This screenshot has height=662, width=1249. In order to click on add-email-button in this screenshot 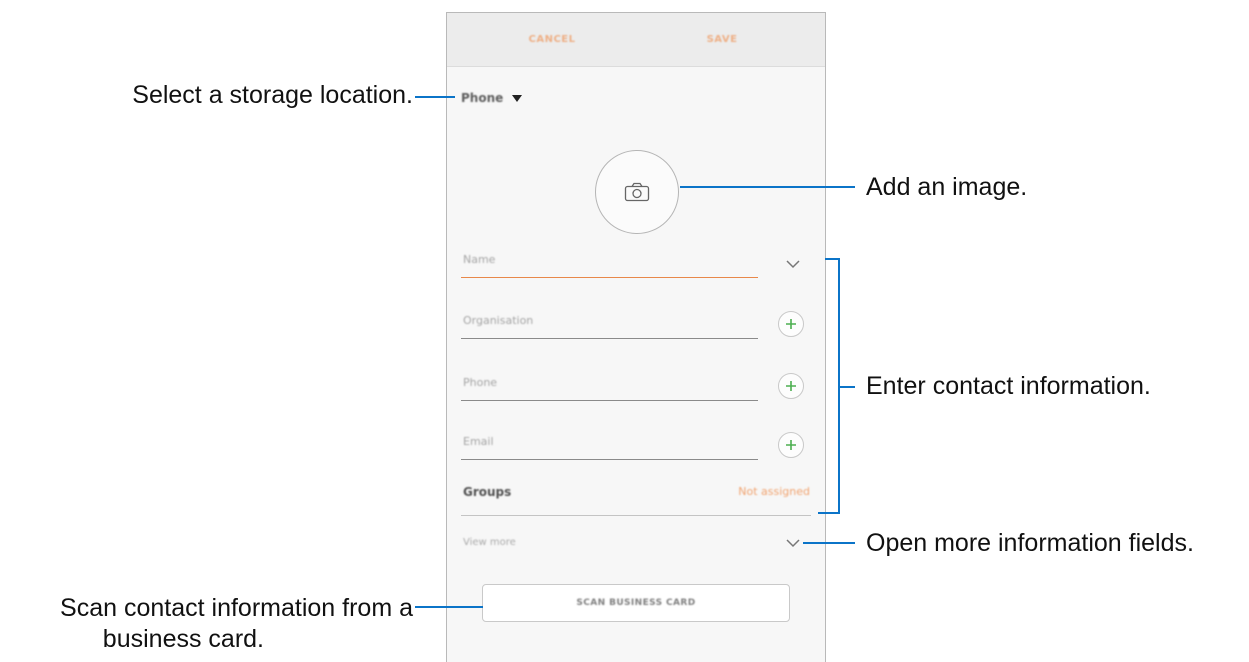, I will do `click(791, 445)`.